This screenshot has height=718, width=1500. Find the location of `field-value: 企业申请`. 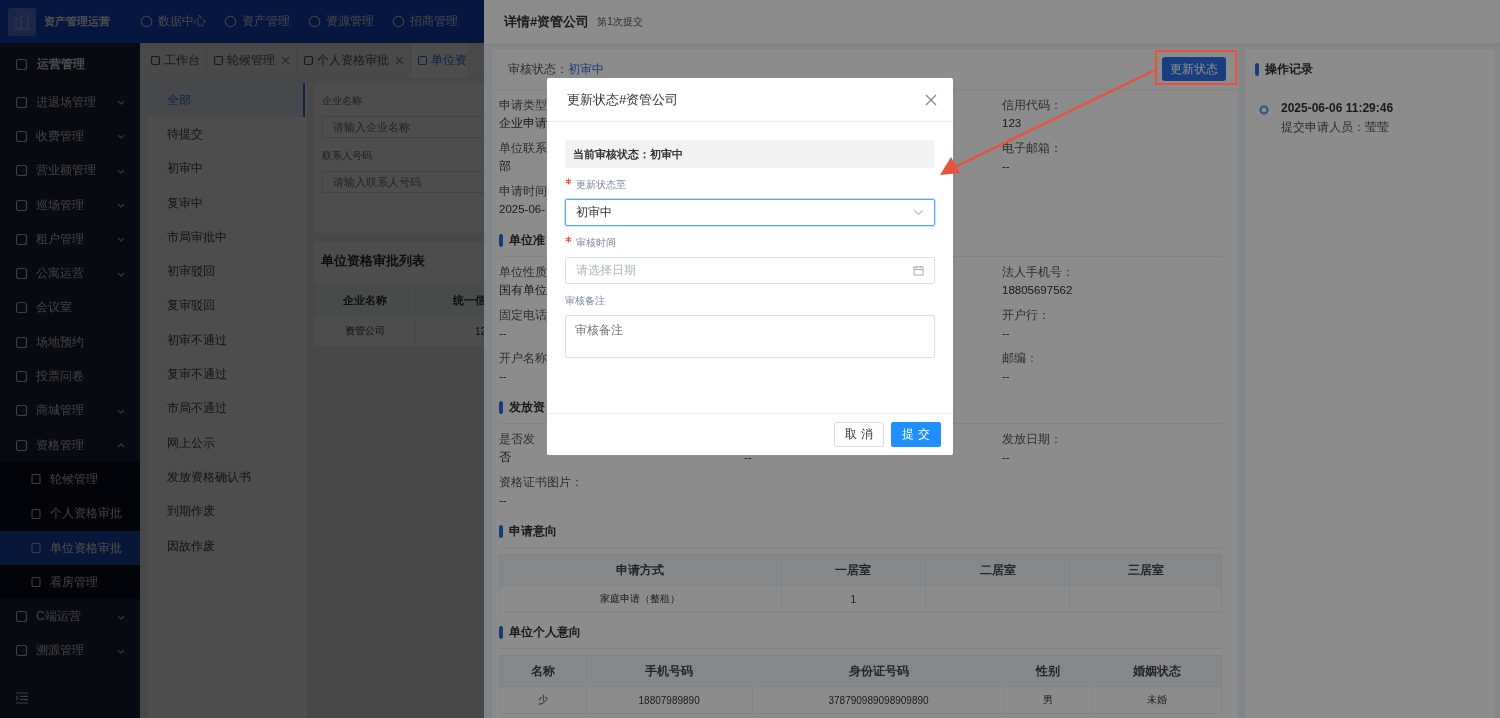

field-value: 企业申请 is located at coordinates (523, 123).